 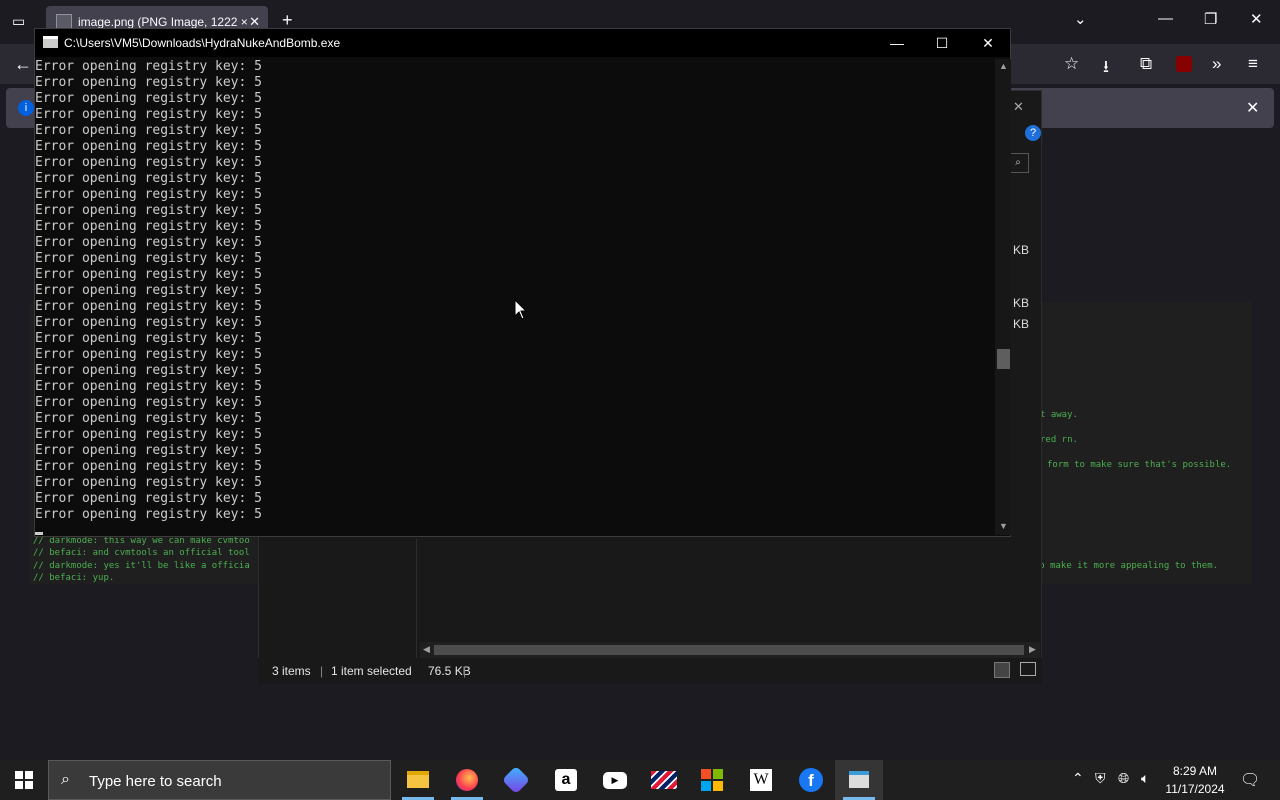 What do you see at coordinates (74, 578) in the screenshot?
I see `code-line: // befaci: yup.` at bounding box center [74, 578].